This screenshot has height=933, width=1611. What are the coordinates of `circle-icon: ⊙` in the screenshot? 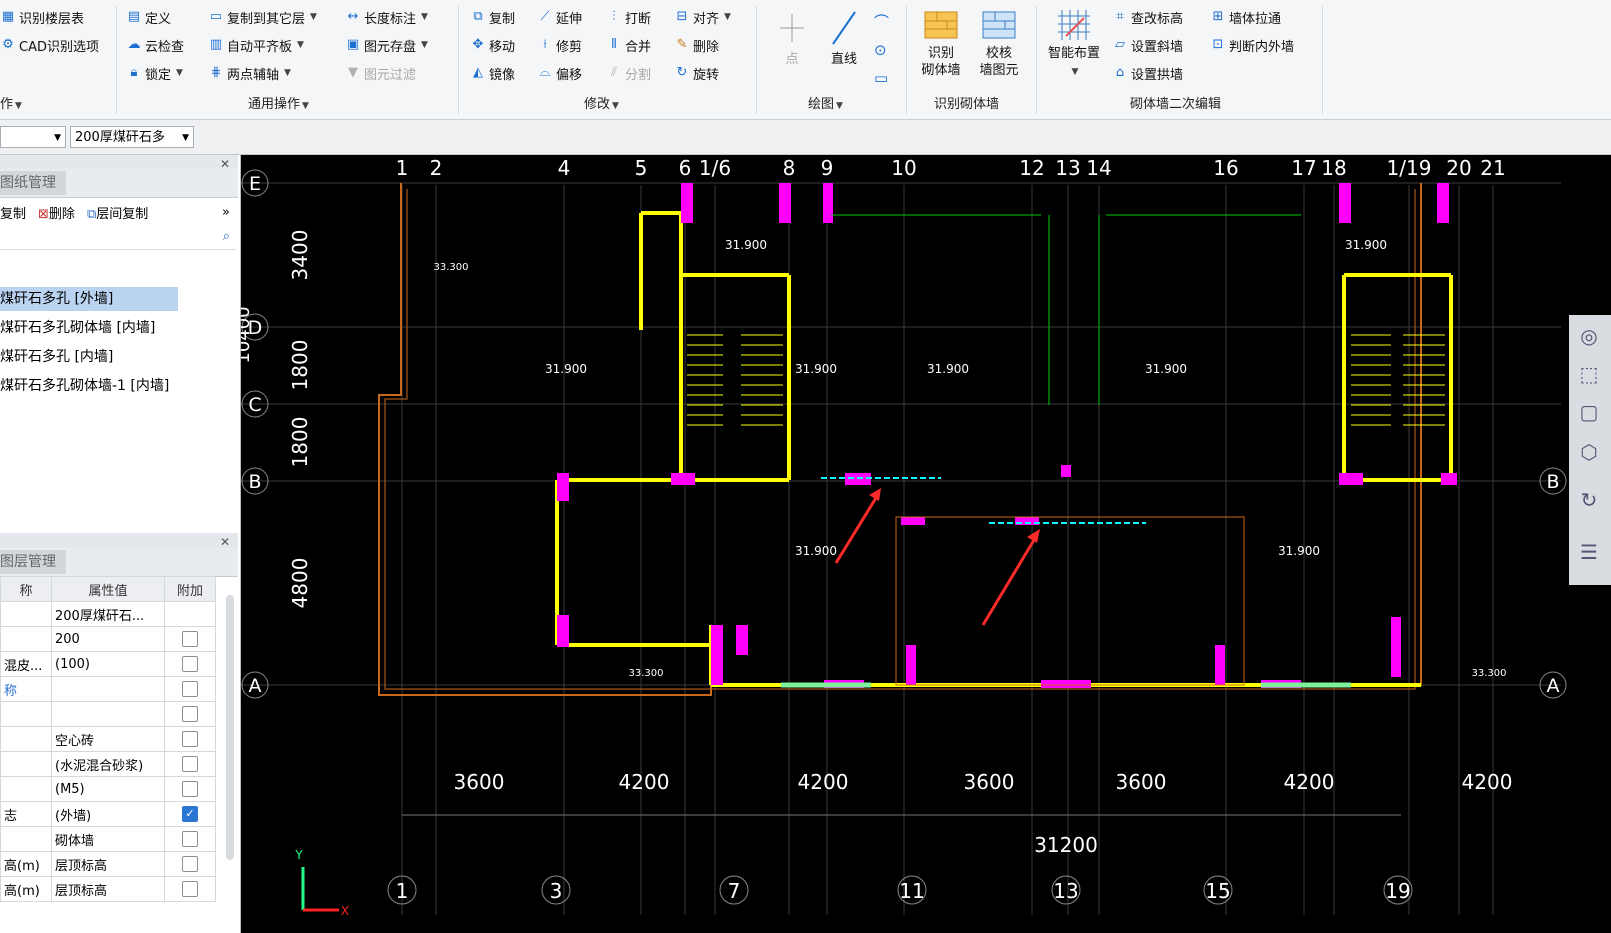 It's located at (884, 50).